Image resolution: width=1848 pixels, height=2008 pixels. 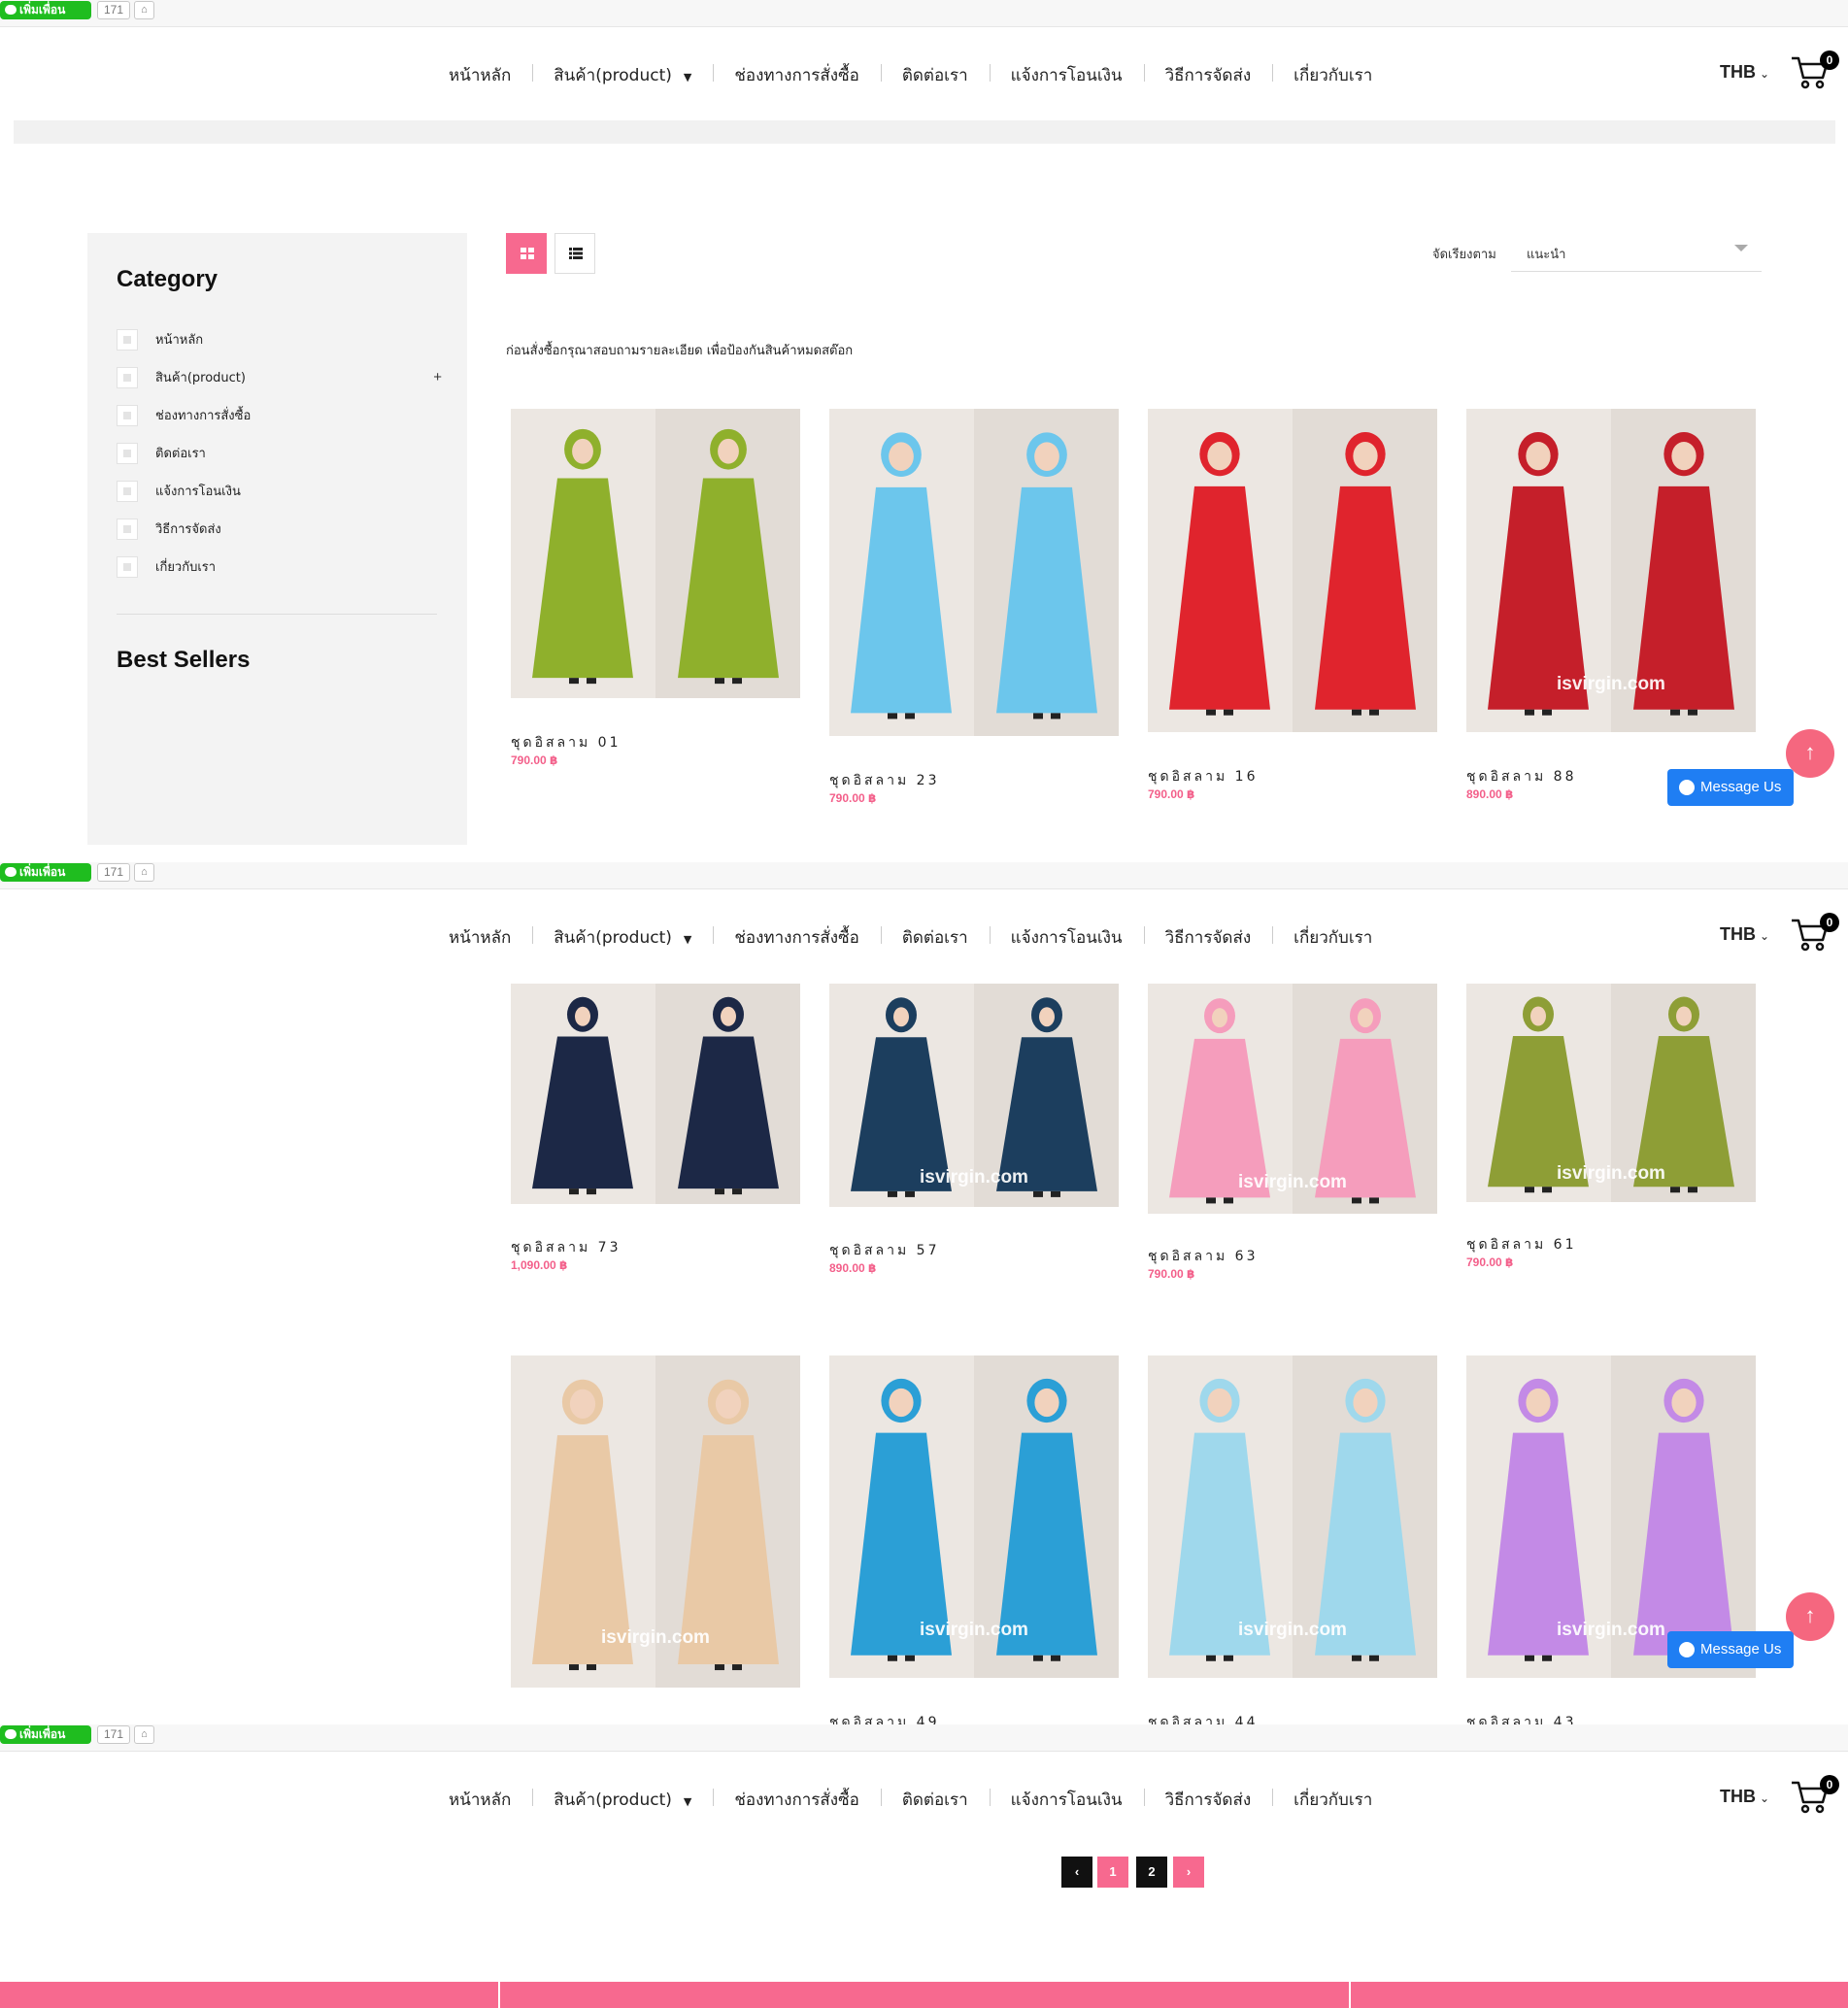 I want to click on list-icon, so click(x=576, y=253).